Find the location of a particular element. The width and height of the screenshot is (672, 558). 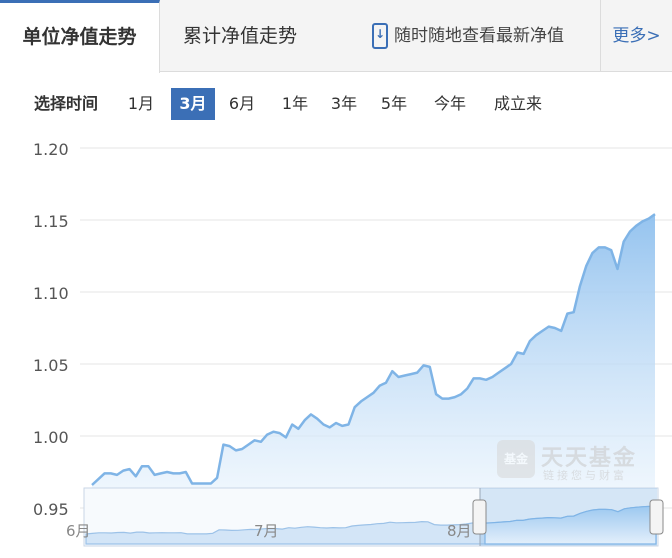

watermark: 基金 天天基金 链接您与财富 is located at coordinates (572, 461).